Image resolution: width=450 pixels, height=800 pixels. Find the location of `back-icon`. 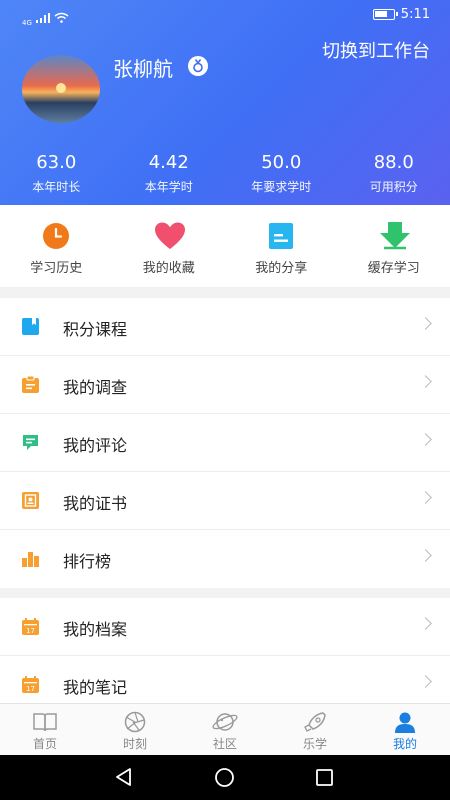

back-icon is located at coordinates (124, 779).